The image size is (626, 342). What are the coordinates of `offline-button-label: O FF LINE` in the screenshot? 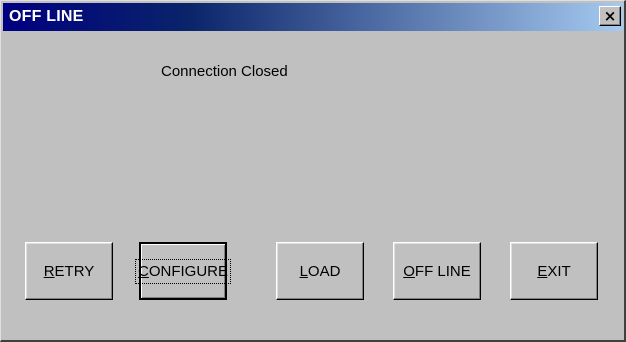 It's located at (437, 271).